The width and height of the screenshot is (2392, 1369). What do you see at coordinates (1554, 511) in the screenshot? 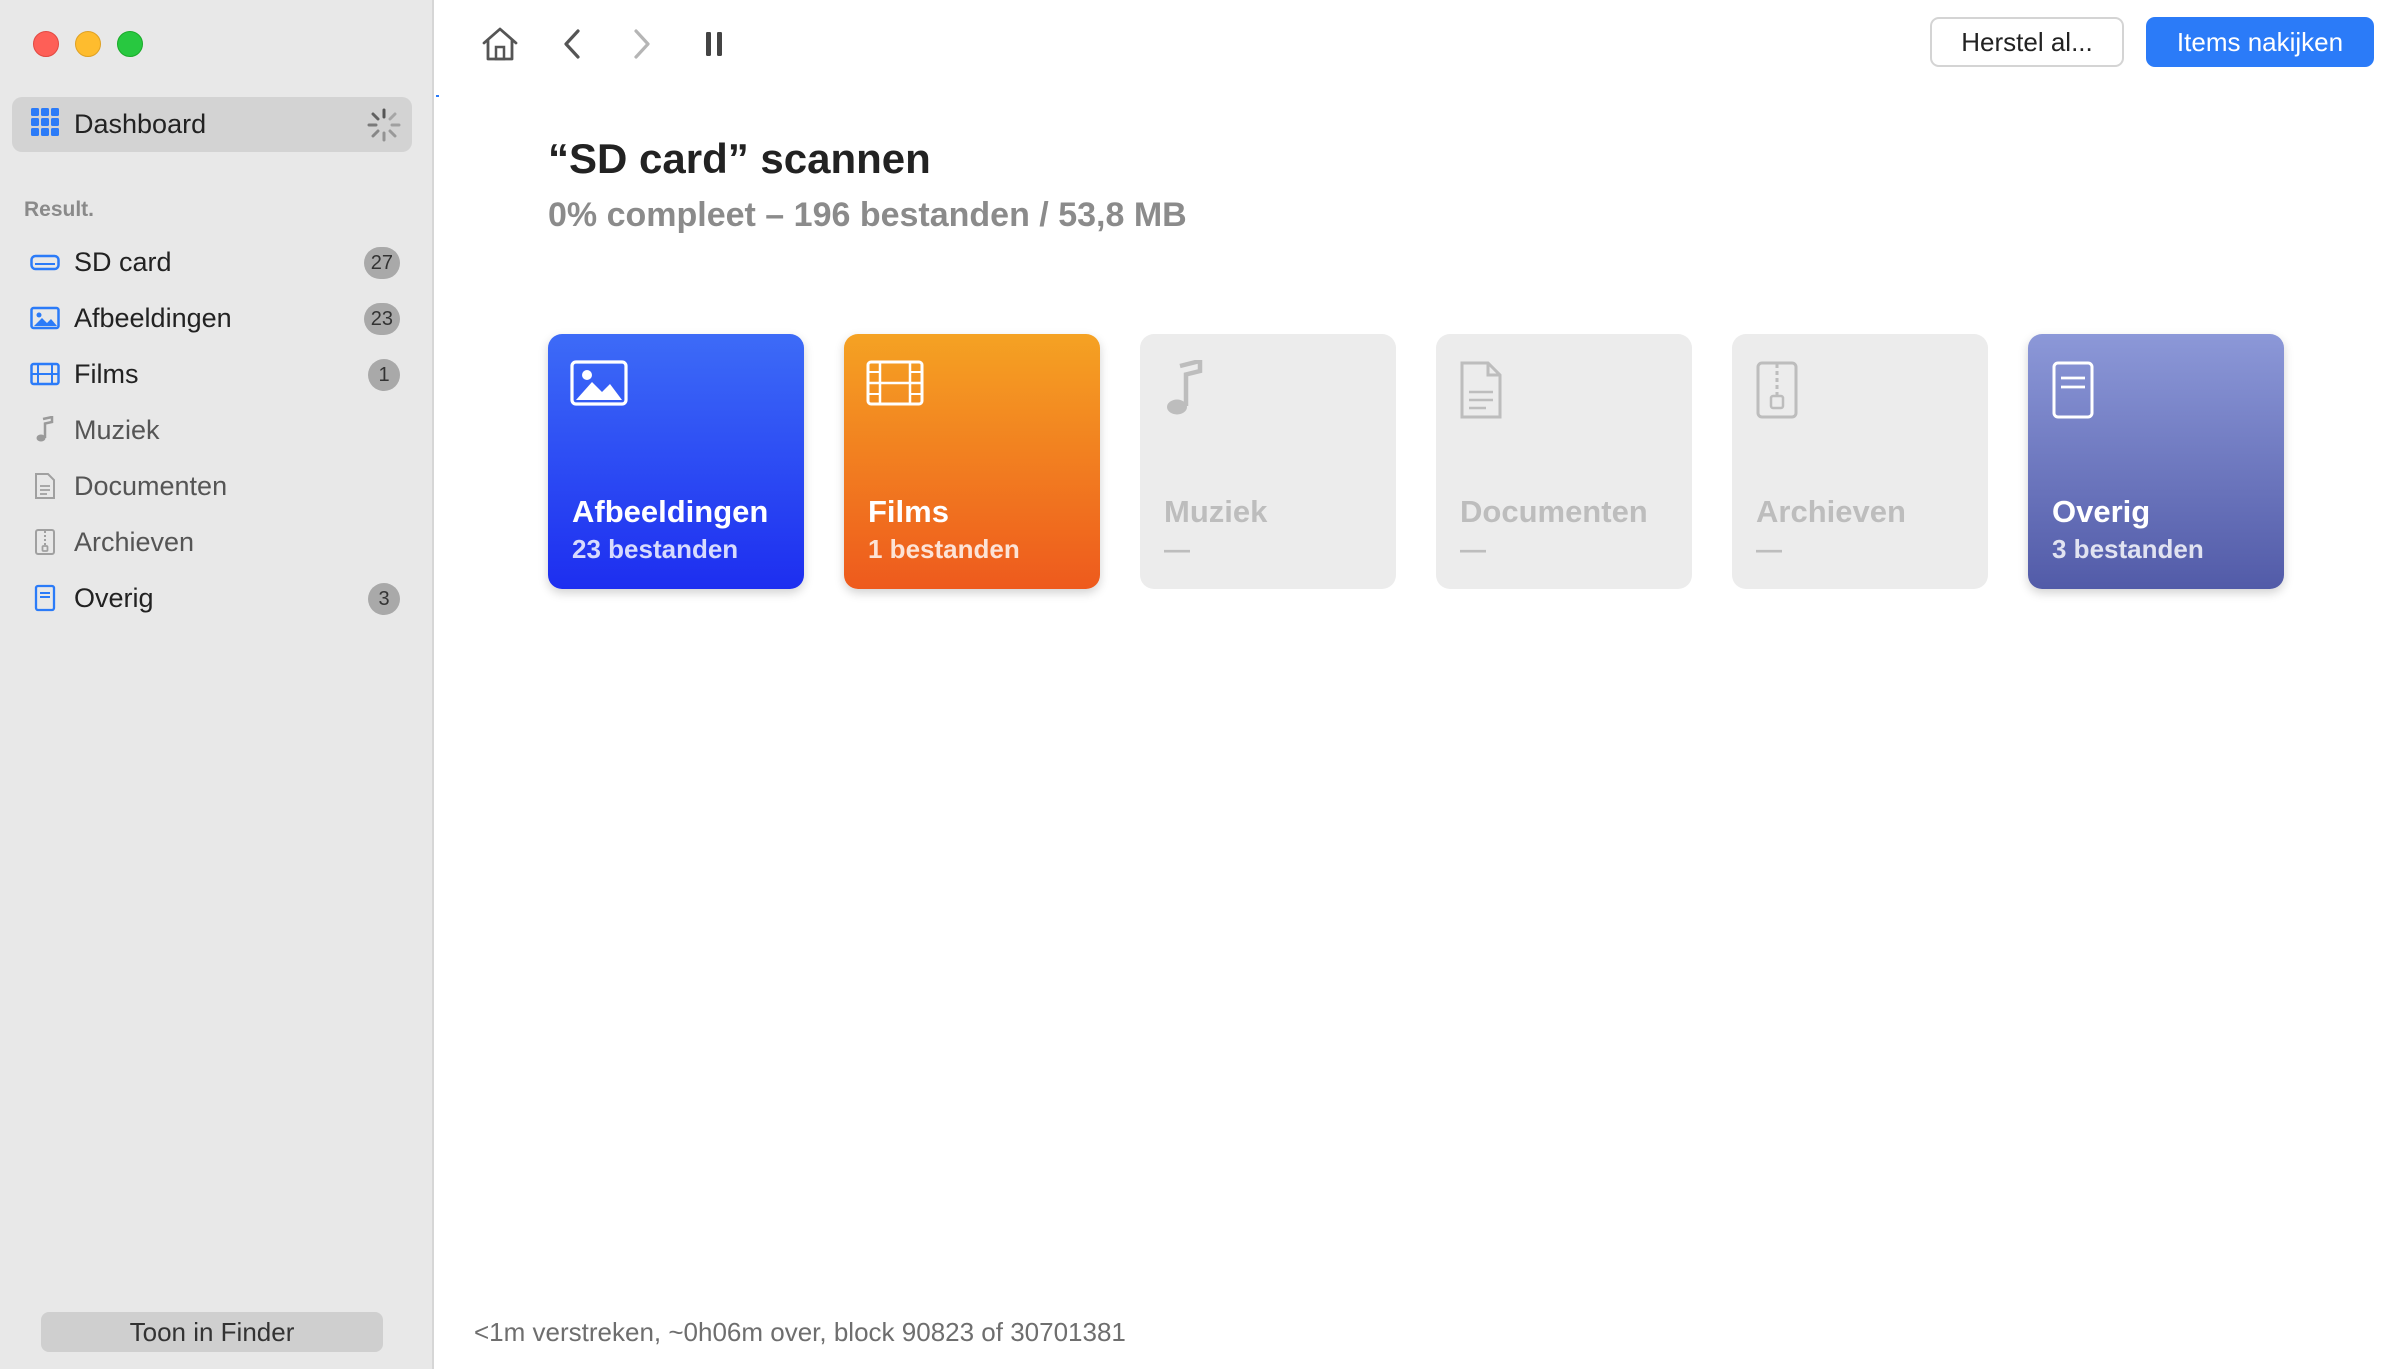
I see `card-label: Documenten` at bounding box center [1554, 511].